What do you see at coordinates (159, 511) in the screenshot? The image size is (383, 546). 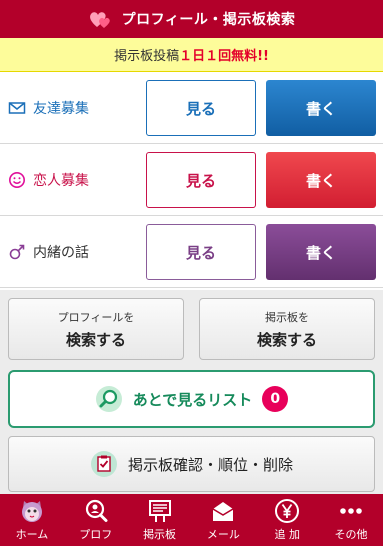 I see `board-sign-icon` at bounding box center [159, 511].